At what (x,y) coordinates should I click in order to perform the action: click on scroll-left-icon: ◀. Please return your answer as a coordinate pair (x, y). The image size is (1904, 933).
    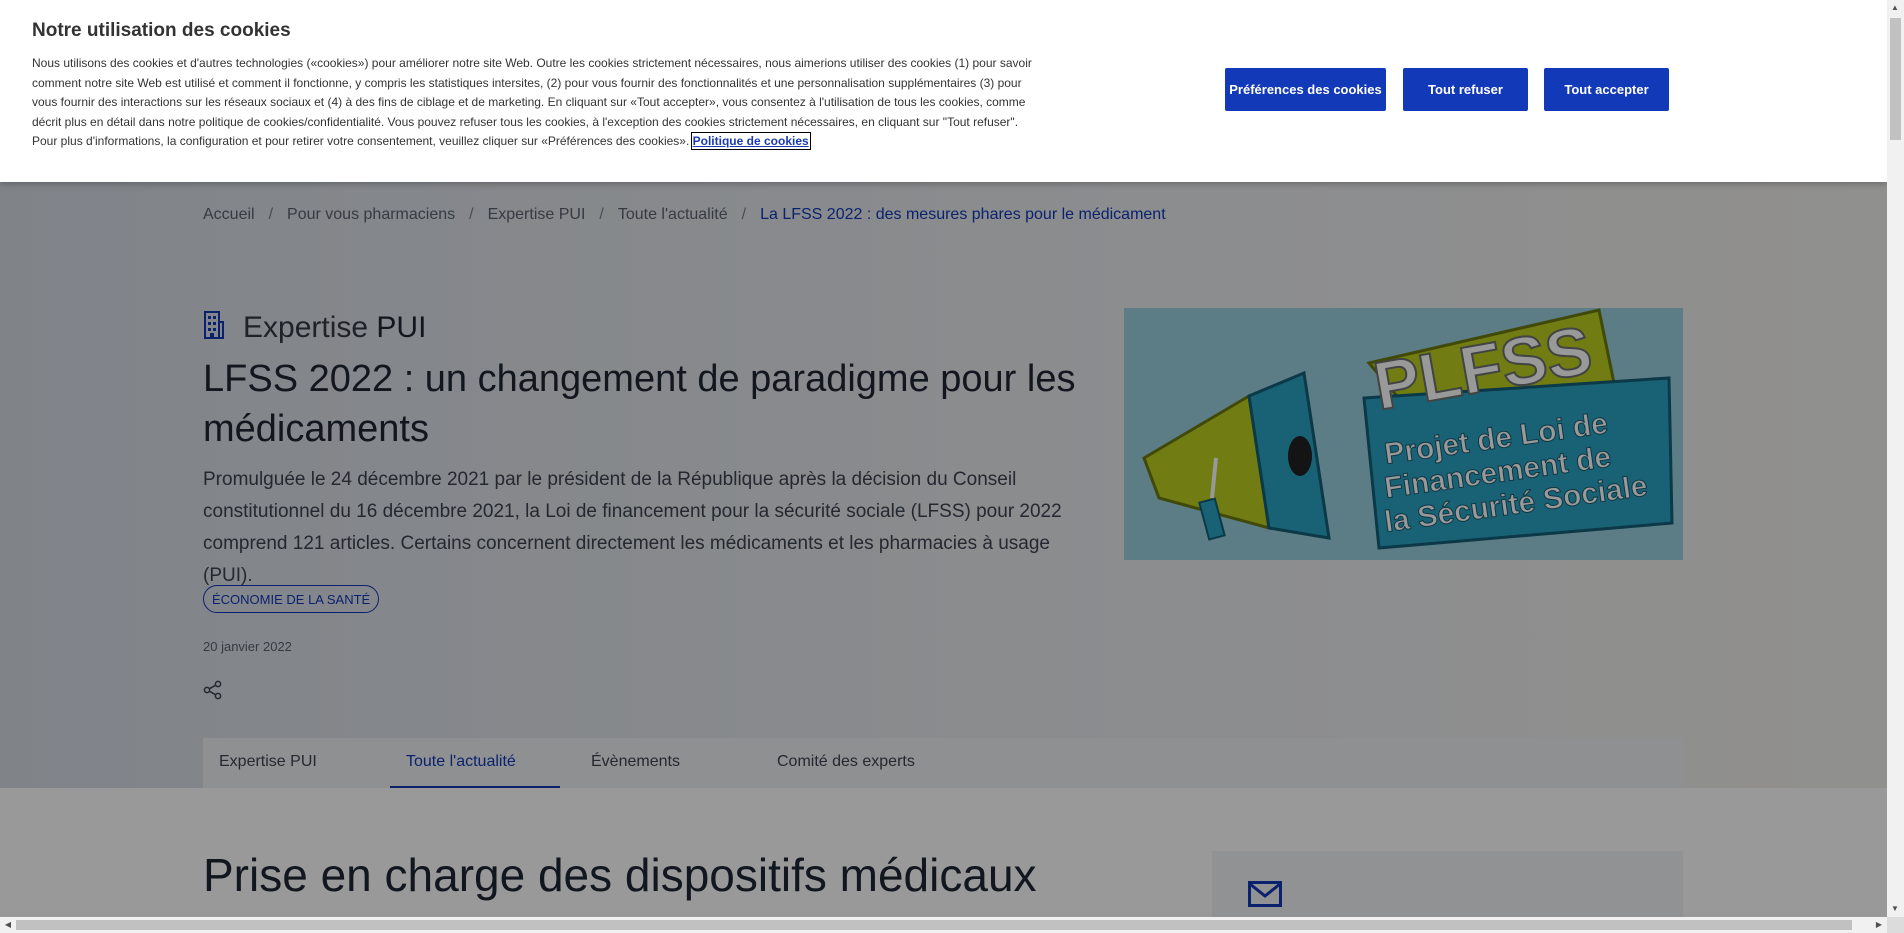
    Looking at the image, I should click on (8, 925).